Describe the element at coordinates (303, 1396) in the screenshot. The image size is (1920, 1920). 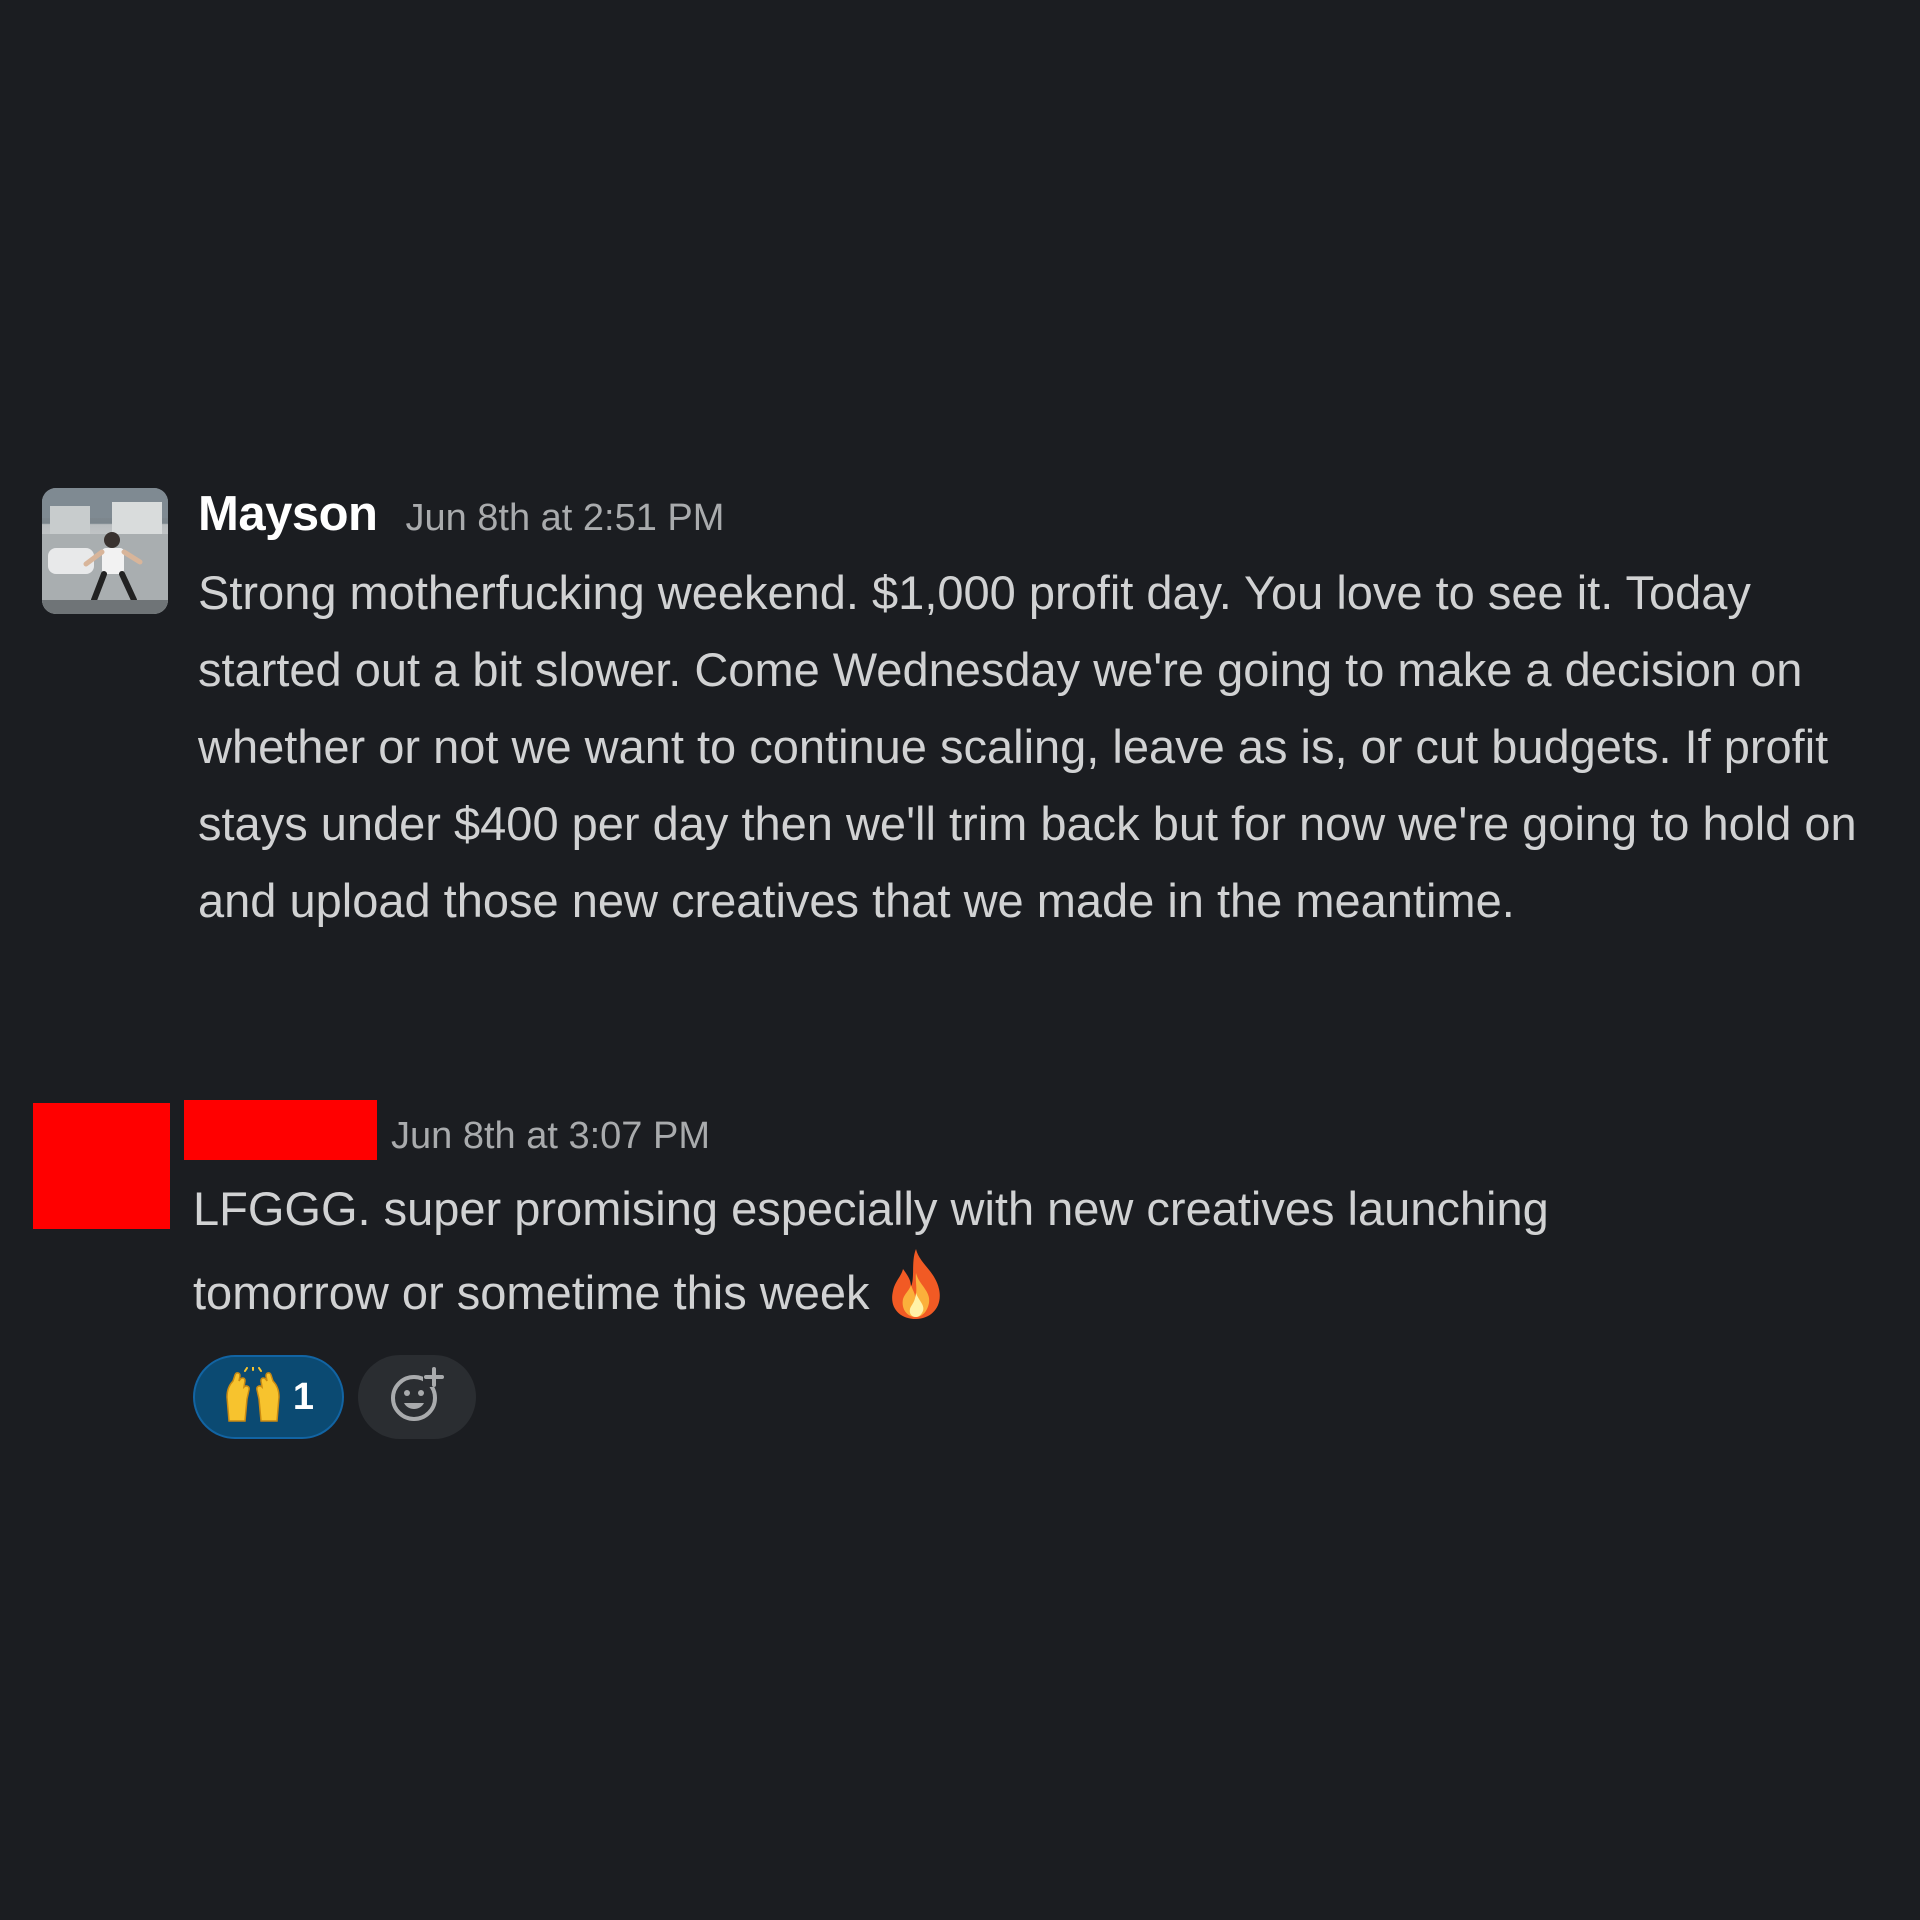
I see `reaction-count: 1` at that location.